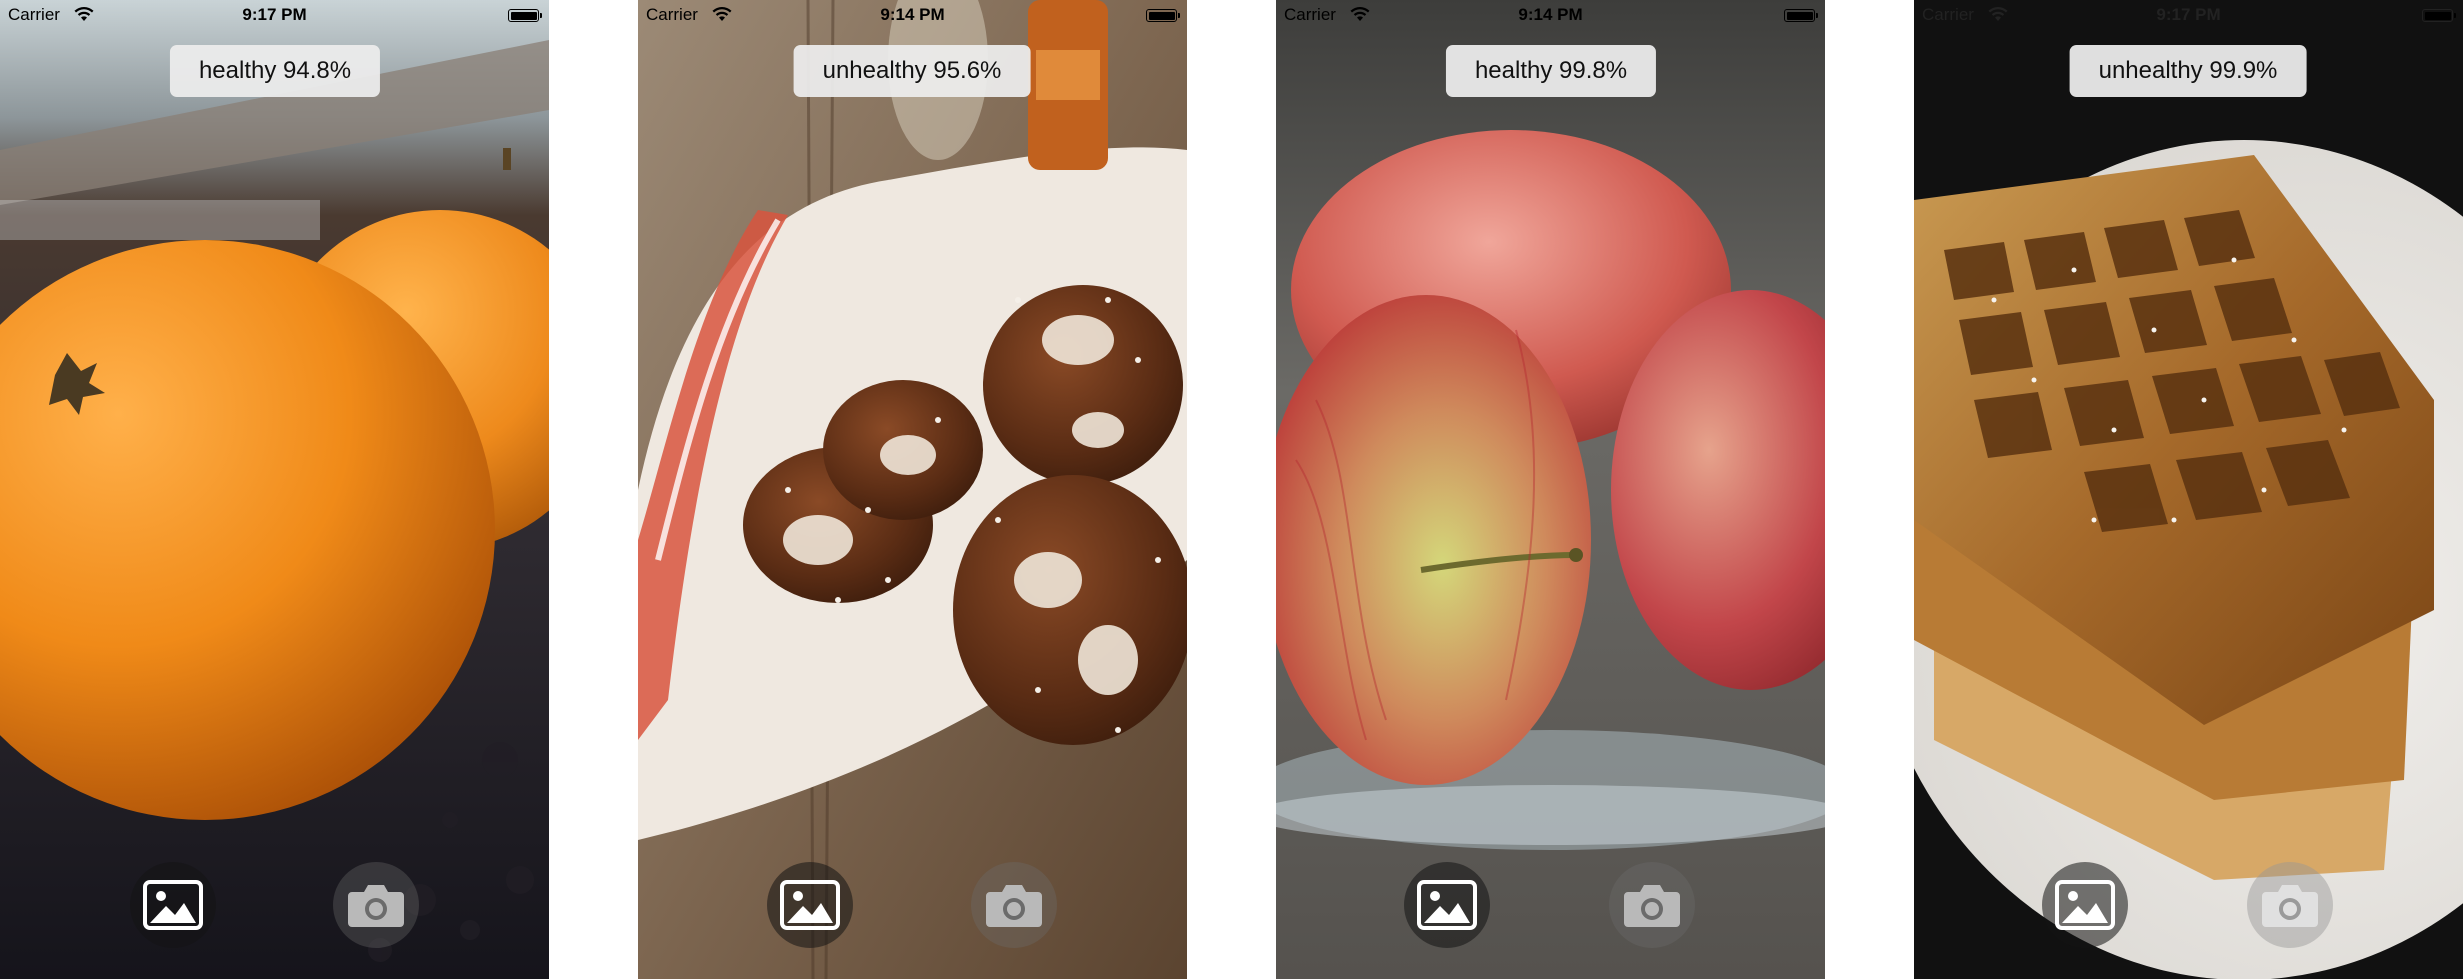 The width and height of the screenshot is (2464, 979). I want to click on classification-result: unhealthy 95.6%, so click(912, 71).